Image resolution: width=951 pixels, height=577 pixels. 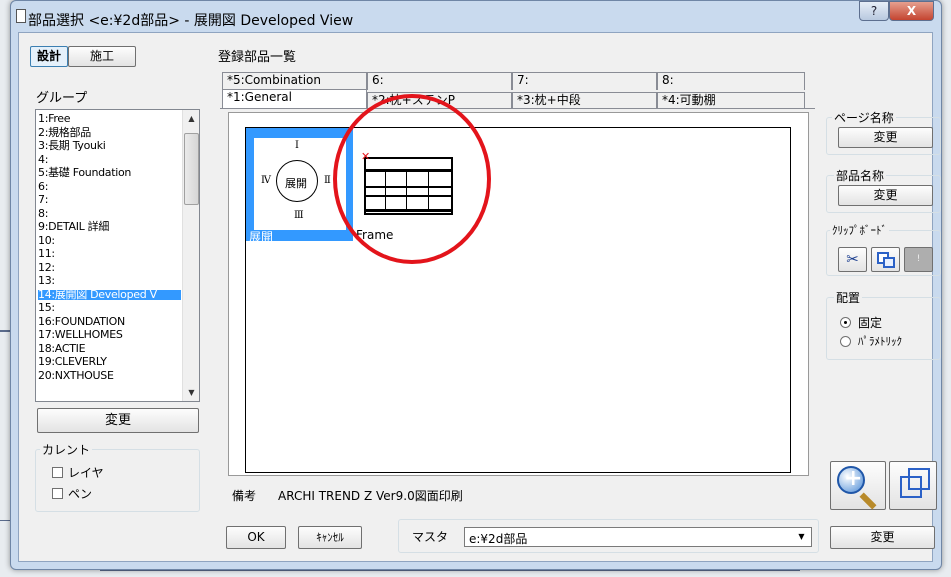 I want to click on remarks-value: ARCHI TREND Z Ver9.0図面印刷, so click(x=370, y=496).